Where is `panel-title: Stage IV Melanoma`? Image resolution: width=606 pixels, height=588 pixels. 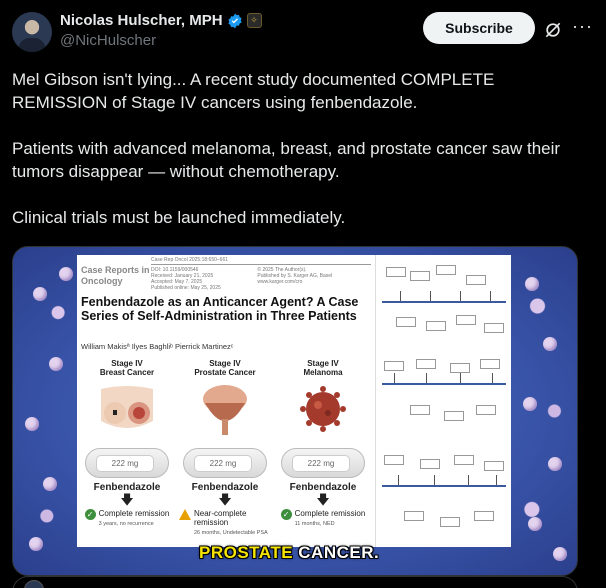
panel-title: Stage IV Melanoma is located at coordinates (323, 368).